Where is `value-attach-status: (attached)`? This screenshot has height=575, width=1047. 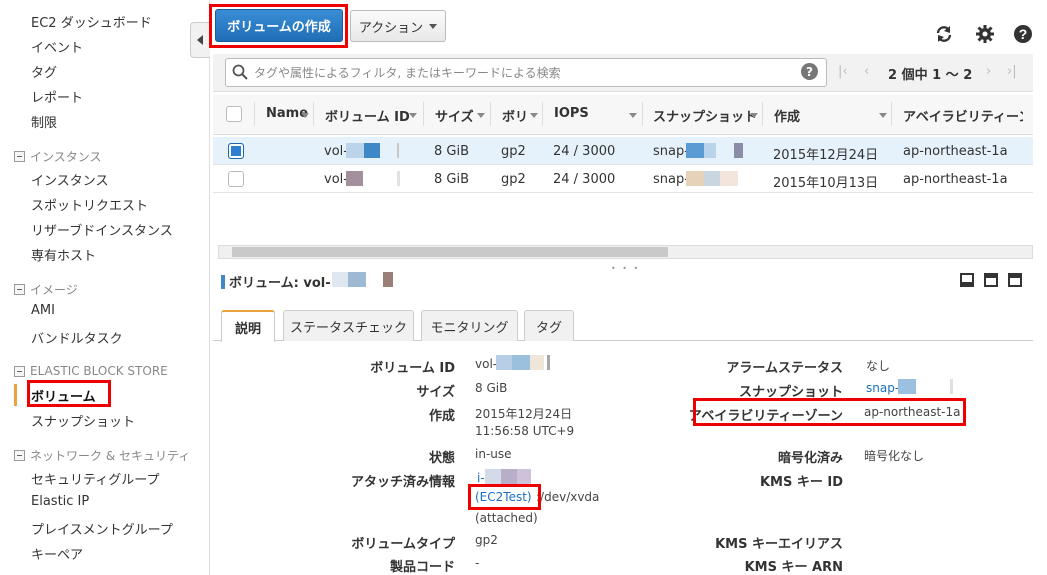 value-attach-status: (attached) is located at coordinates (506, 518).